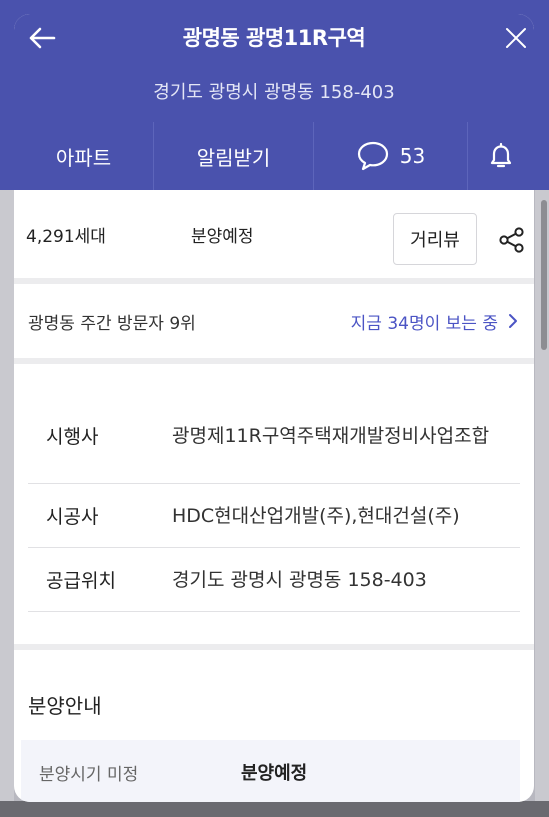 The height and width of the screenshot is (817, 549). I want to click on info-label: 시공사, so click(72, 517).